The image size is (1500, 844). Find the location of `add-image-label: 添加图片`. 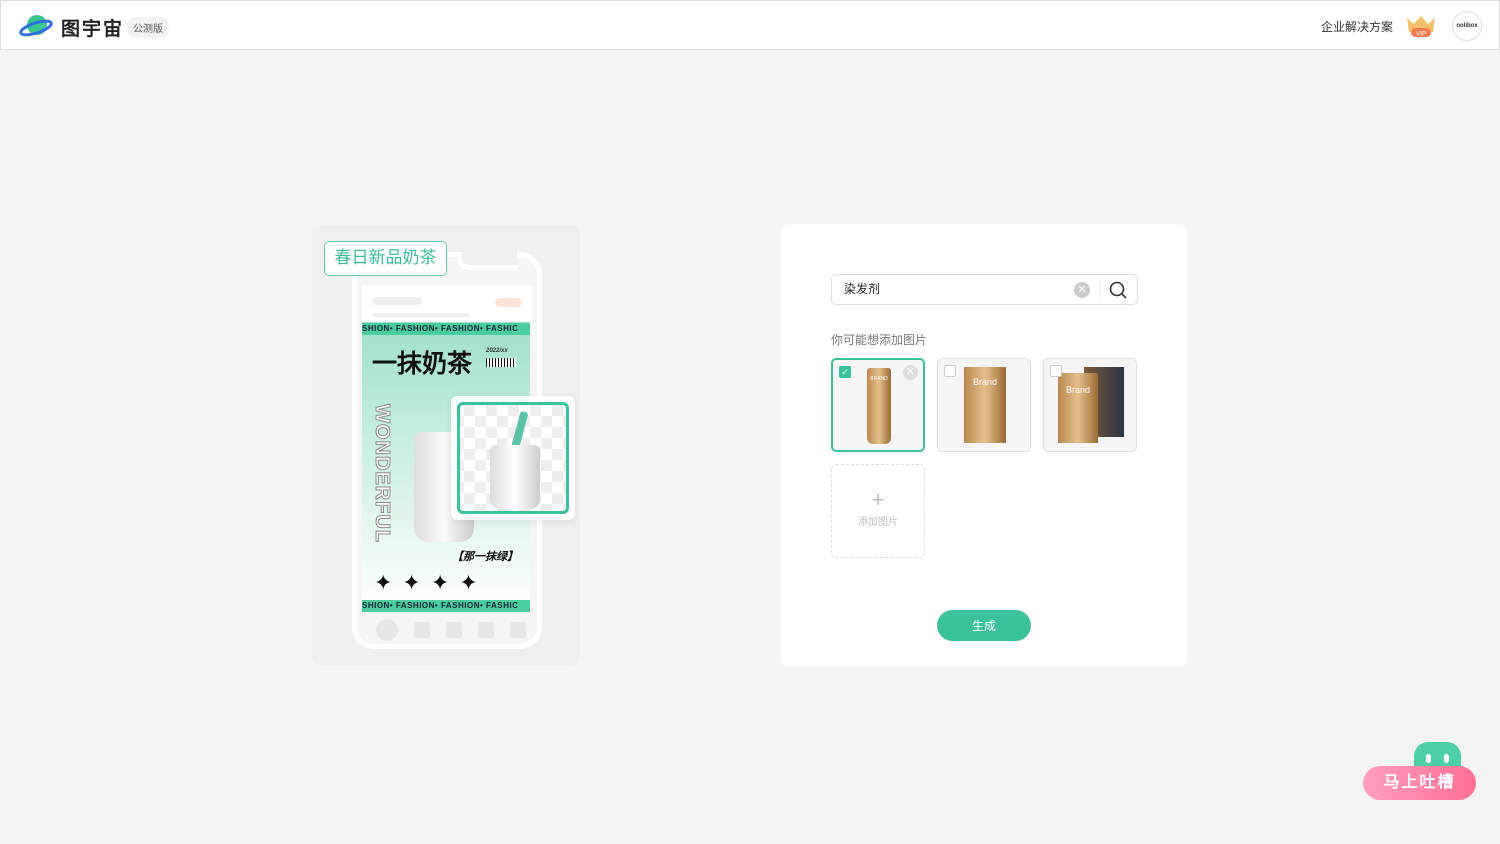

add-image-label: 添加图片 is located at coordinates (878, 522).